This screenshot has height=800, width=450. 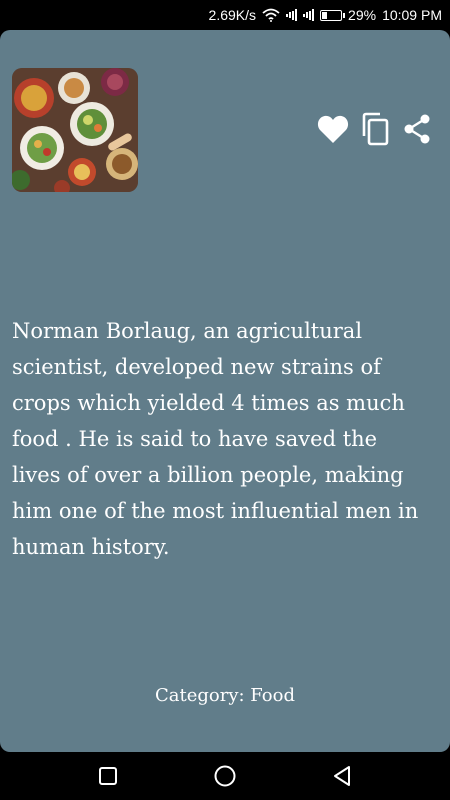 What do you see at coordinates (417, 129) in the screenshot?
I see `share-icon` at bounding box center [417, 129].